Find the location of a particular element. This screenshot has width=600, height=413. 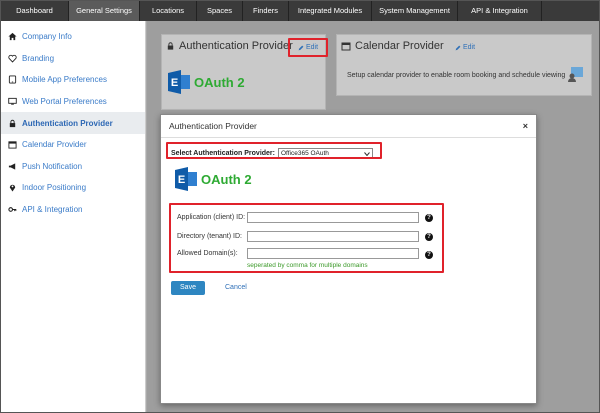

sidebar-item-label: Mobile App Preferences is located at coordinates (64, 80).